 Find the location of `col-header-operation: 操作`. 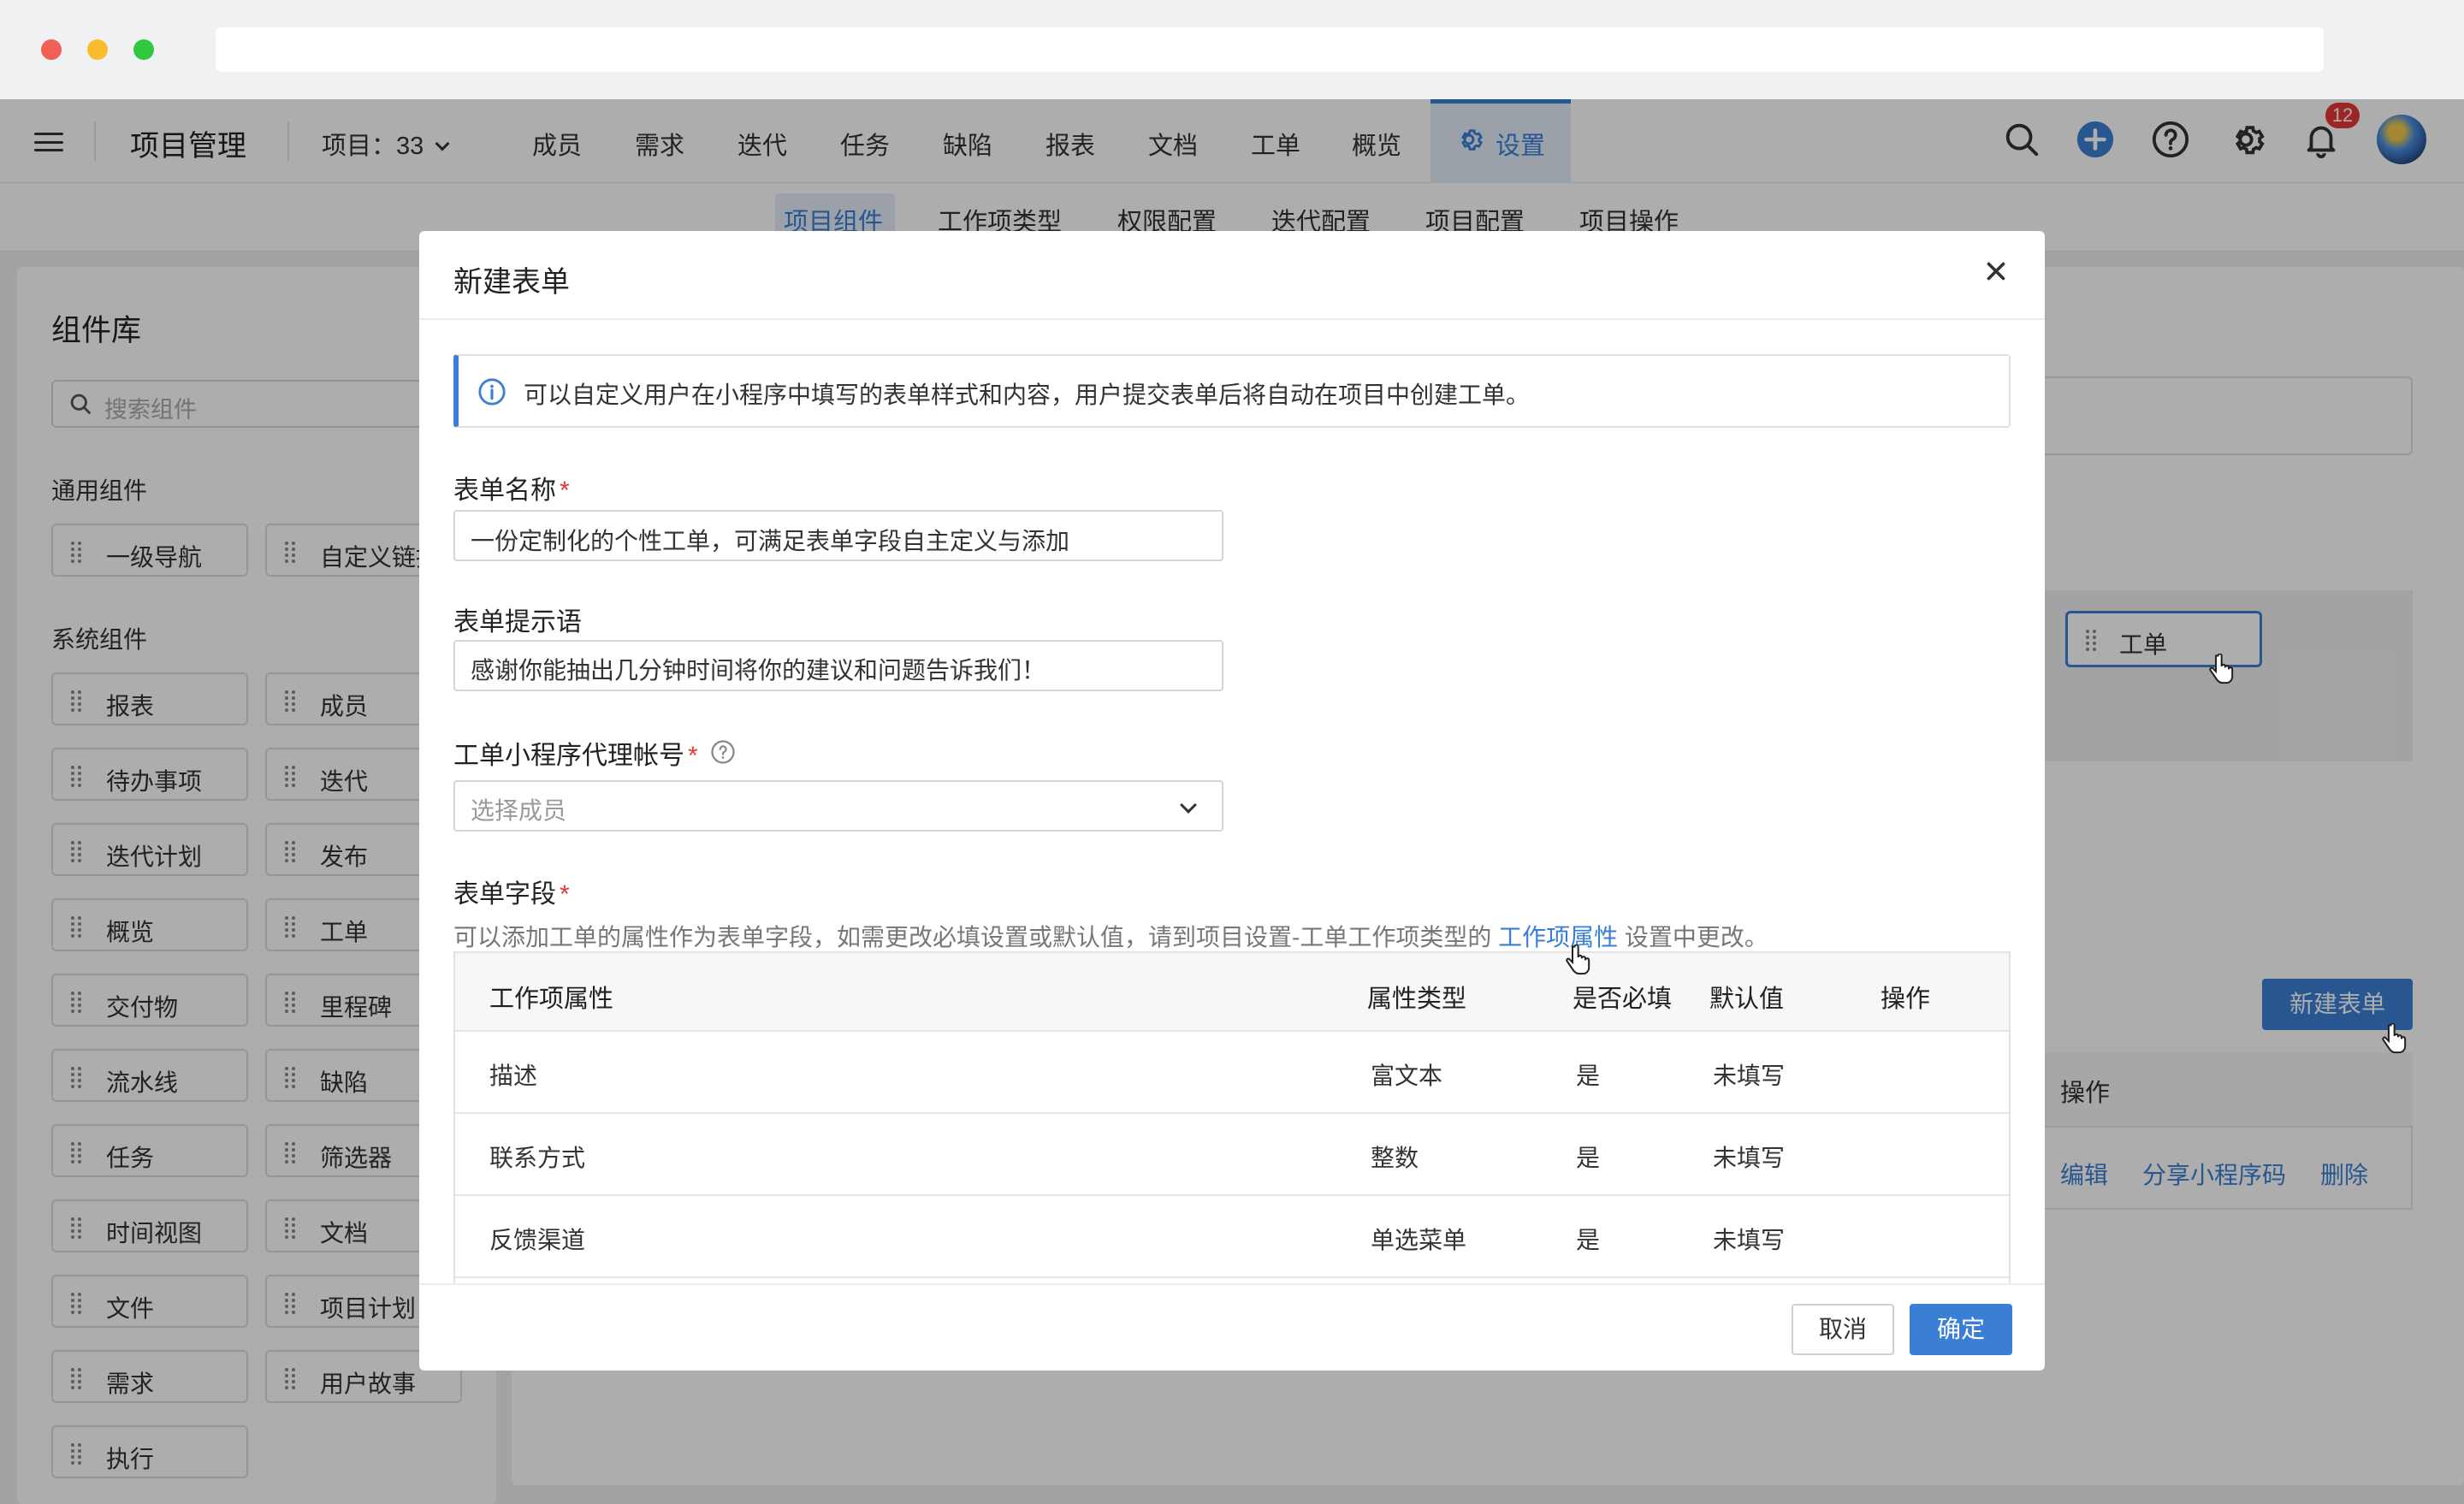

col-header-operation: 操作 is located at coordinates (1906, 1000).